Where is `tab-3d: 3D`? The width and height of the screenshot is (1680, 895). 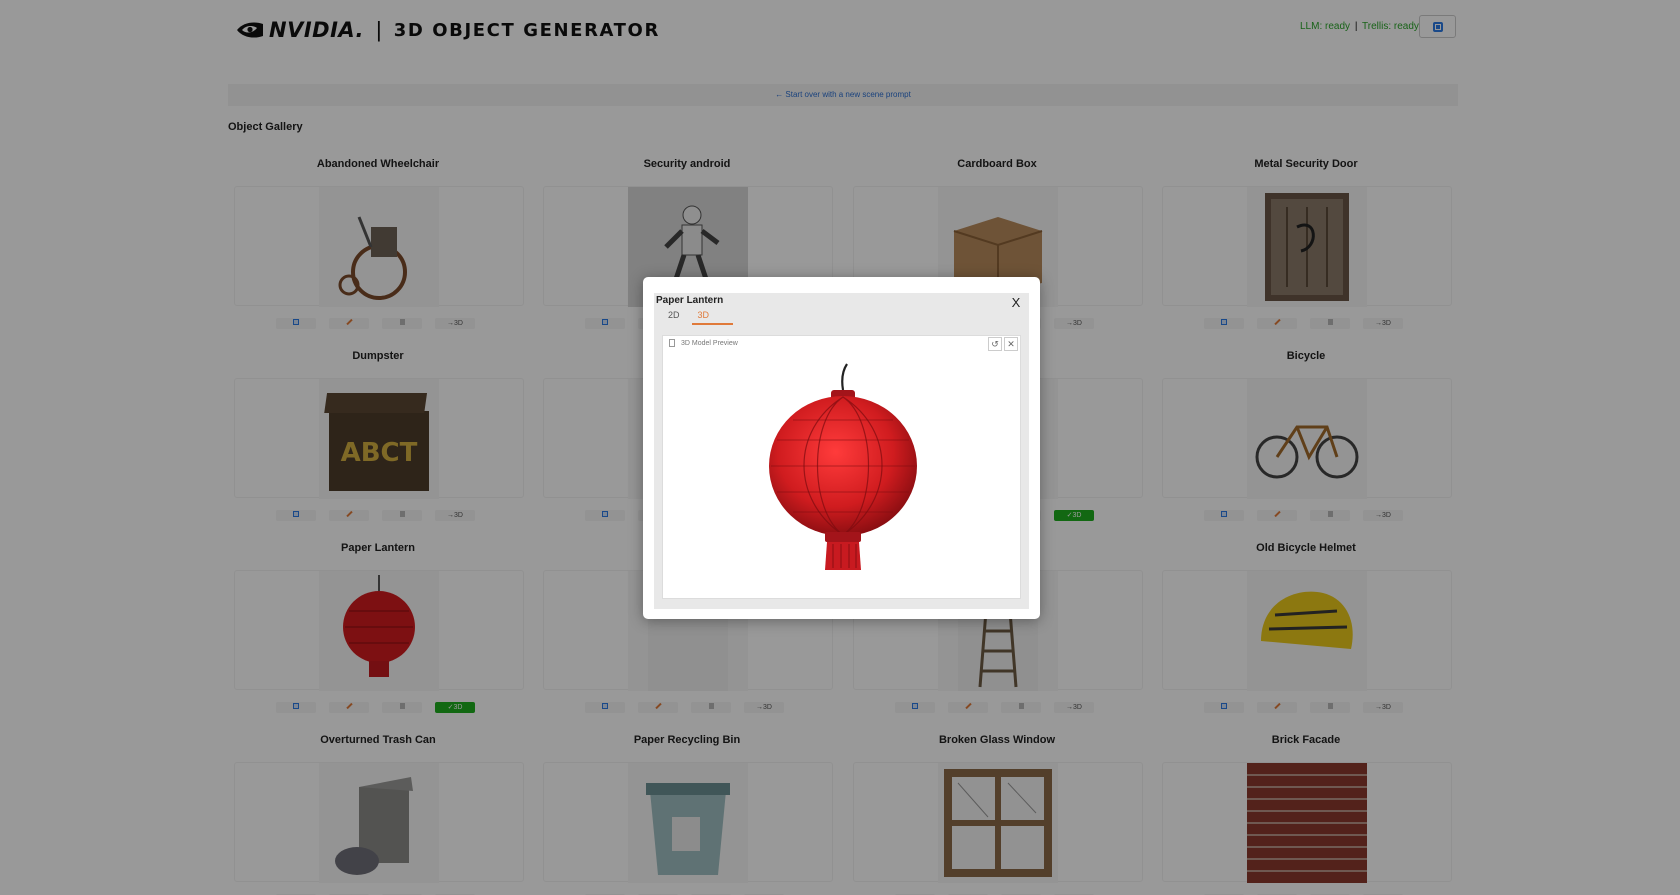 tab-3d: 3D is located at coordinates (712, 317).